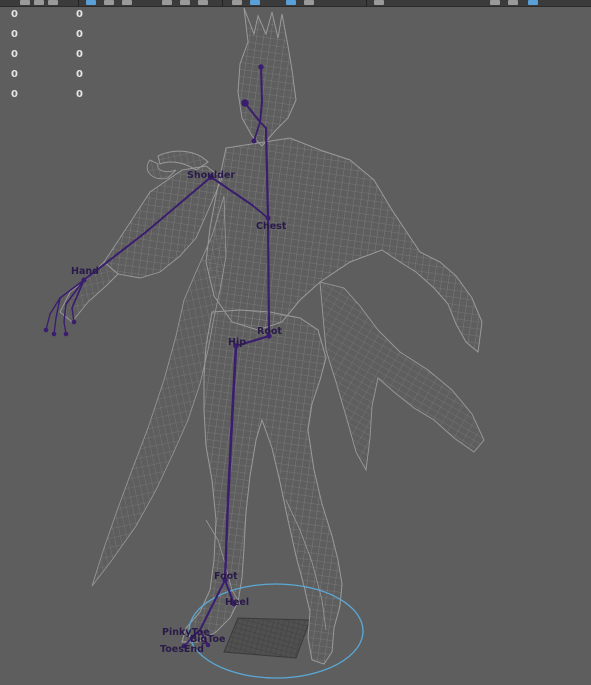 The width and height of the screenshot is (591, 685). I want to click on joint-label-toes-end: ToesEnd, so click(182, 649).